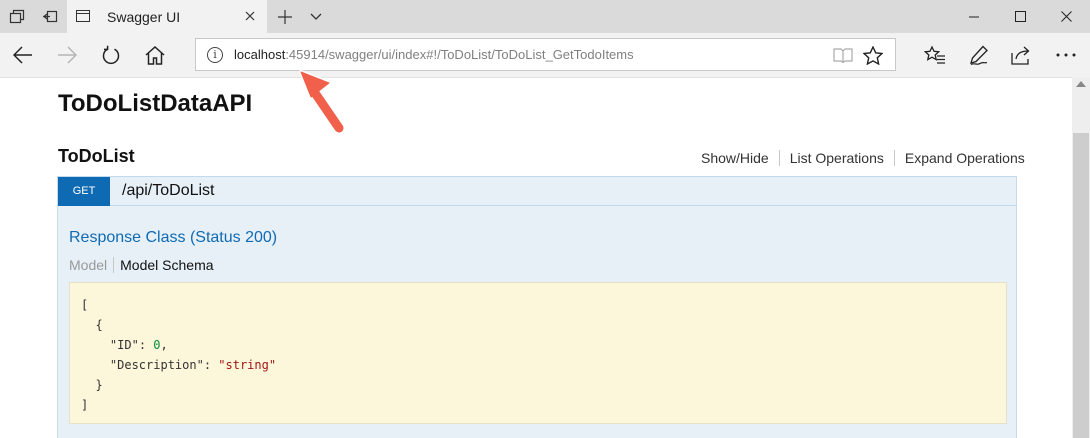 The image size is (1090, 438). What do you see at coordinates (16, 16) in the screenshot?
I see `tab-preview-icon` at bounding box center [16, 16].